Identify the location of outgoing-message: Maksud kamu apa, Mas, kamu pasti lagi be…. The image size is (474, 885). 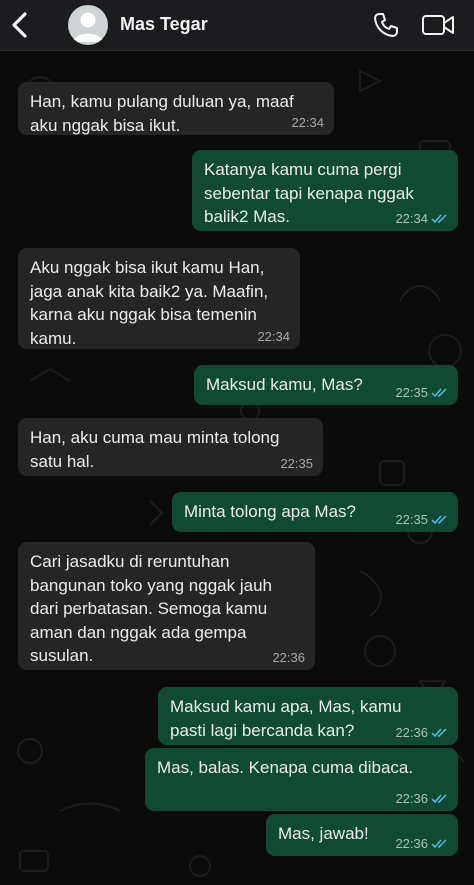
(308, 716).